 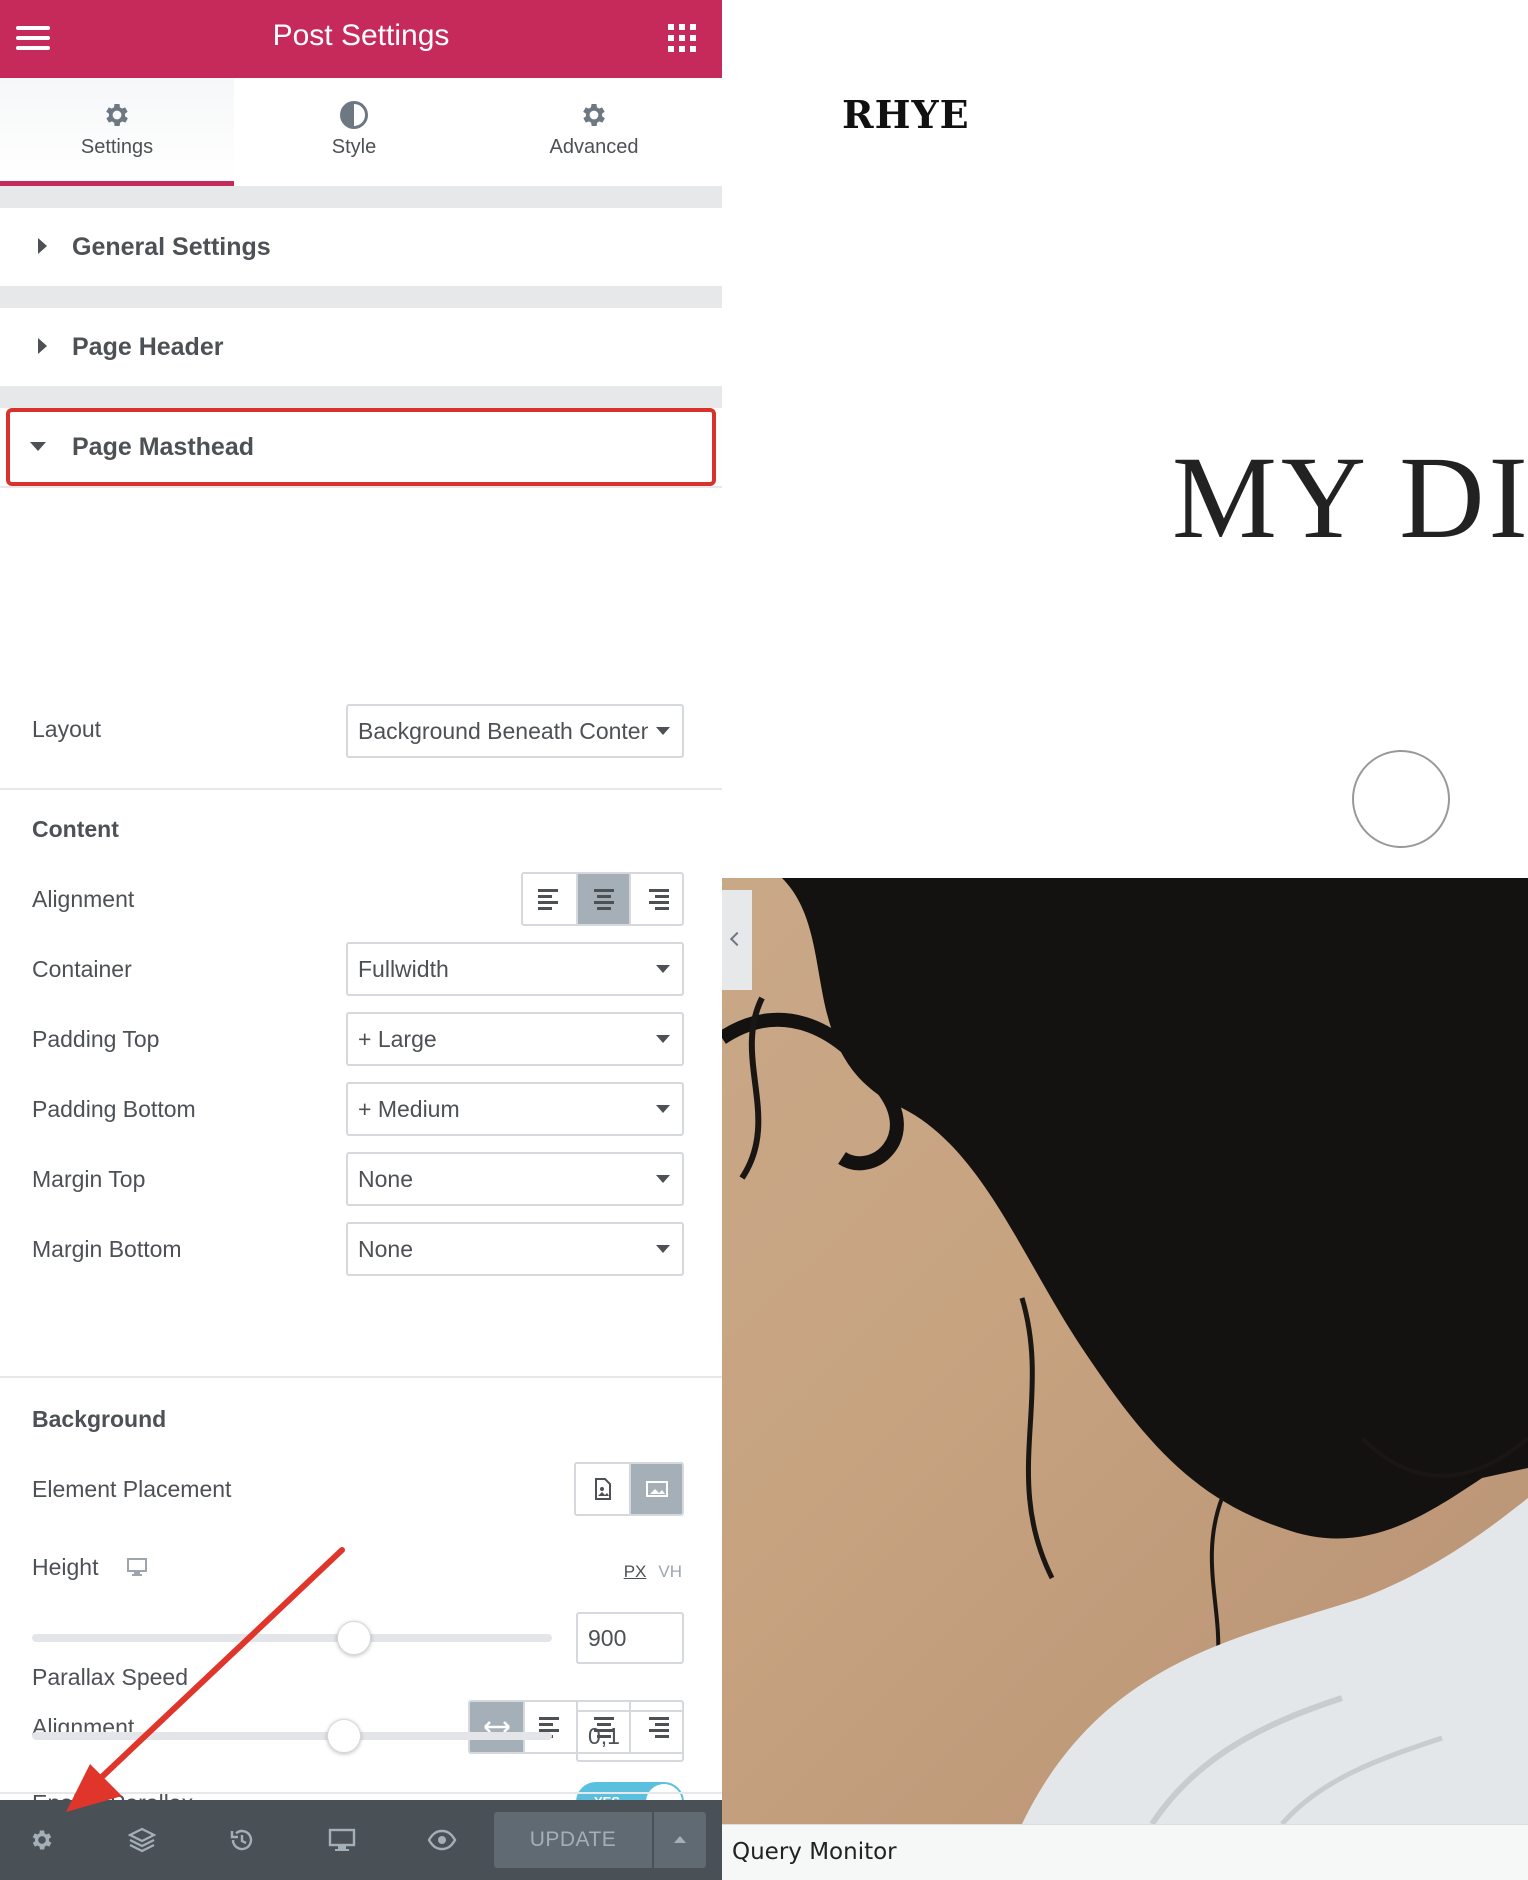 I want to click on desktop-icon, so click(x=342, y=1839).